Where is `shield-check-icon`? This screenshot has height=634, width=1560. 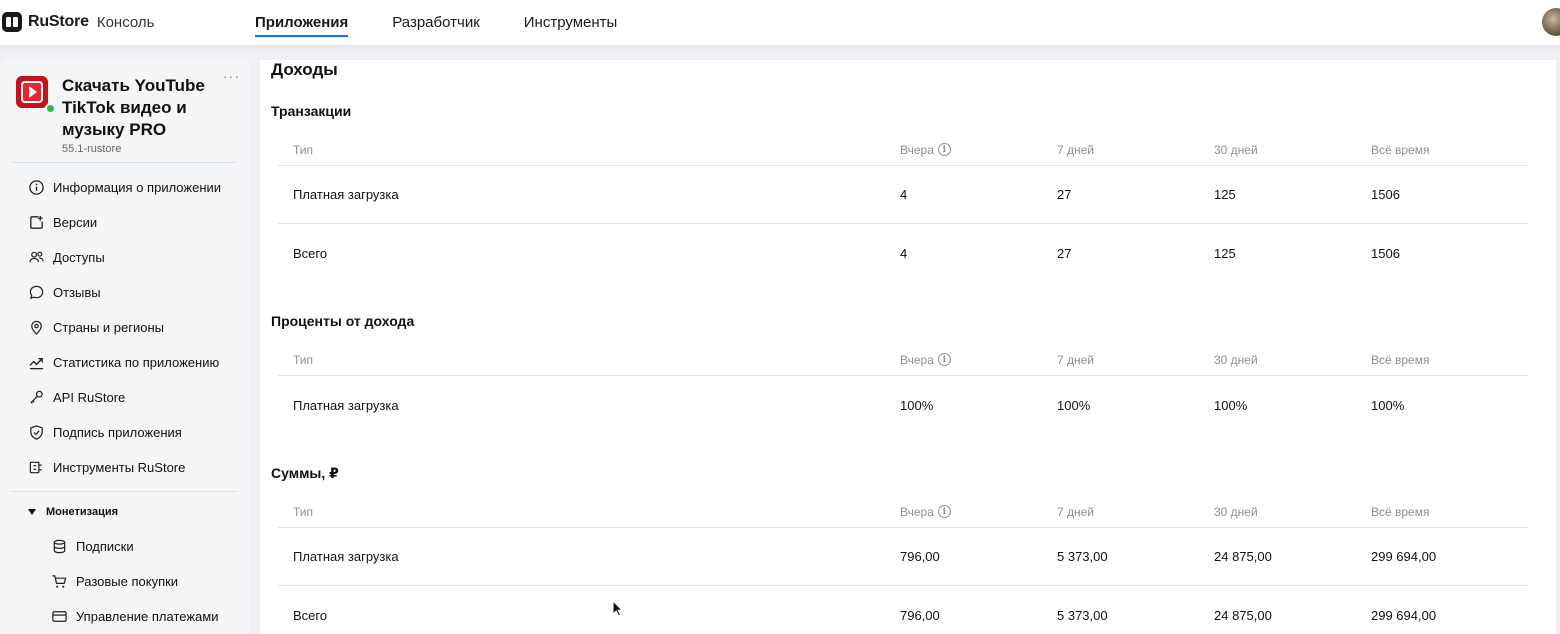
shield-check-icon is located at coordinates (36, 433).